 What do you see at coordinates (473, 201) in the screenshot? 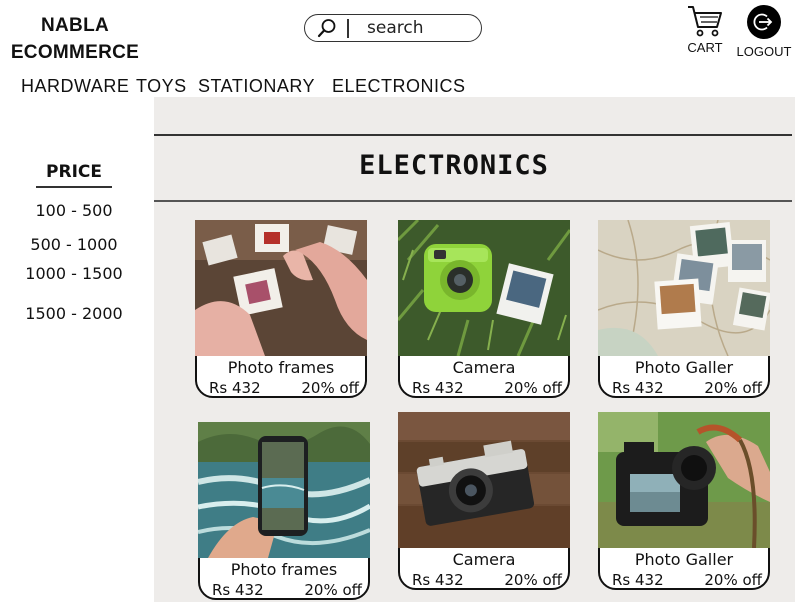
I see `heading-rule-bottom` at bounding box center [473, 201].